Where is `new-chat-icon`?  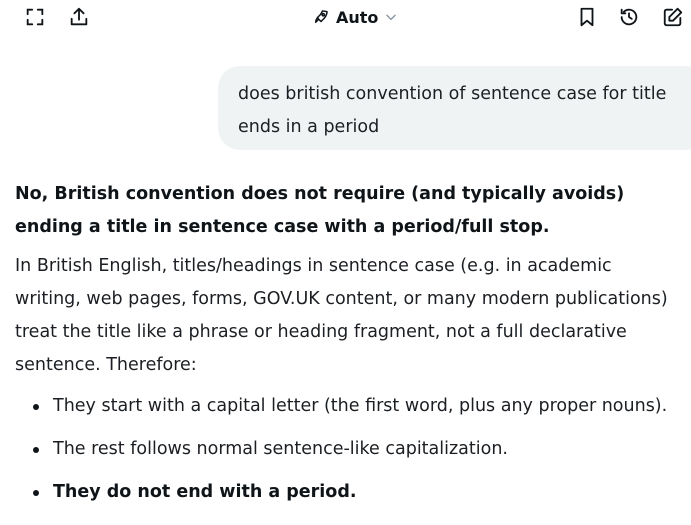
new-chat-icon is located at coordinates (673, 17).